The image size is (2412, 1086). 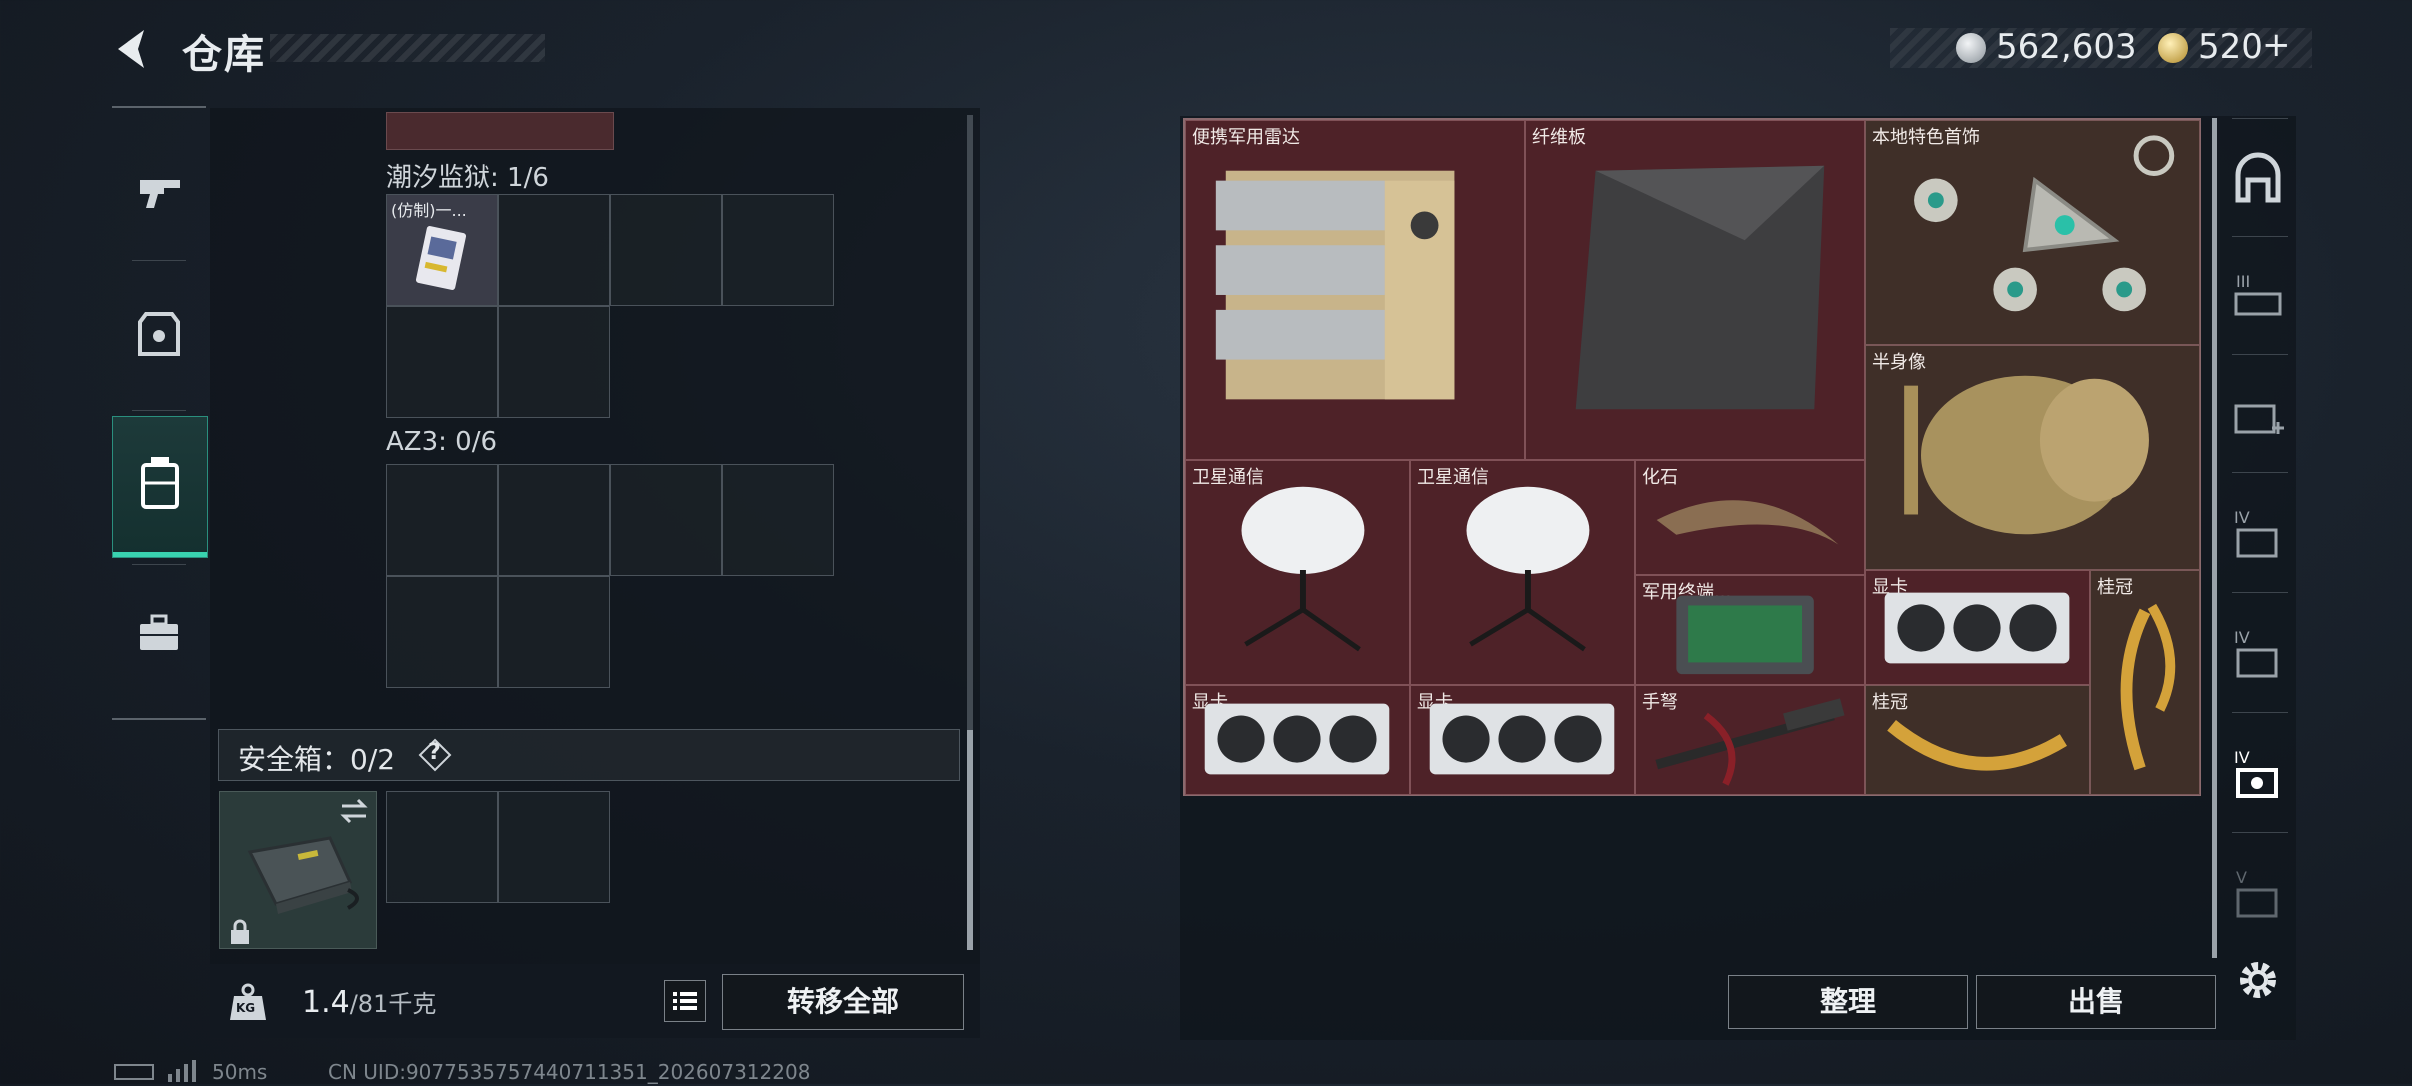 I want to click on tab-storage-iv-b: IV, so click(x=2258, y=656).